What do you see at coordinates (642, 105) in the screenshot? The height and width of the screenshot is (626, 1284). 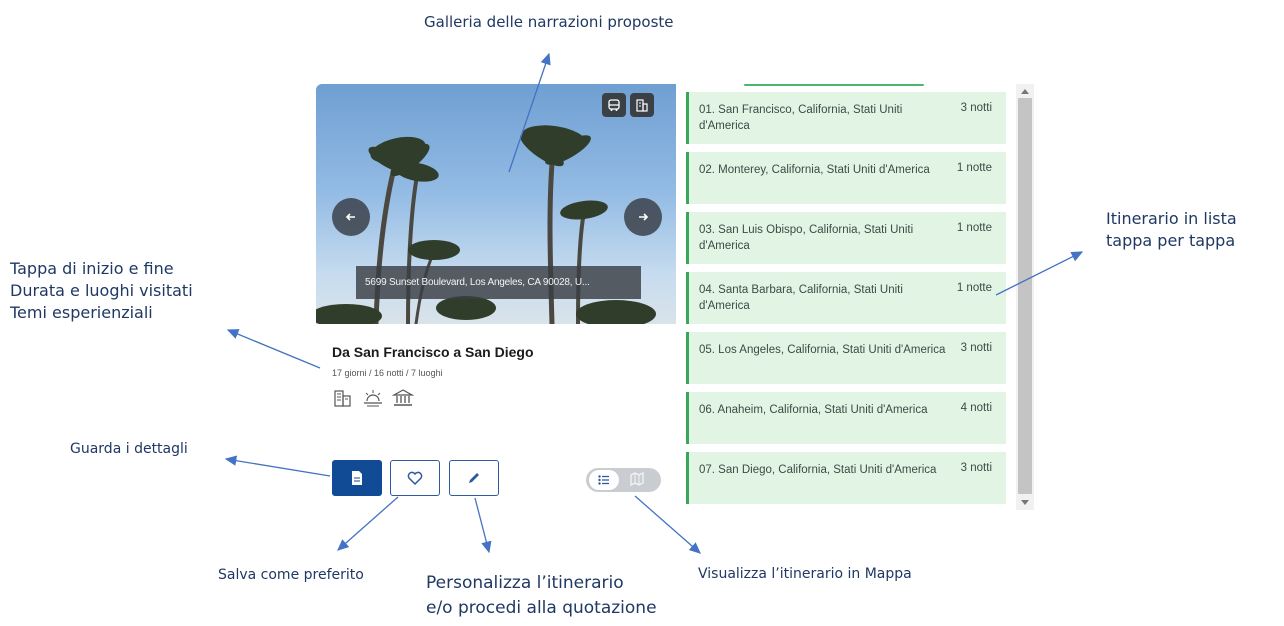 I see `building-icon` at bounding box center [642, 105].